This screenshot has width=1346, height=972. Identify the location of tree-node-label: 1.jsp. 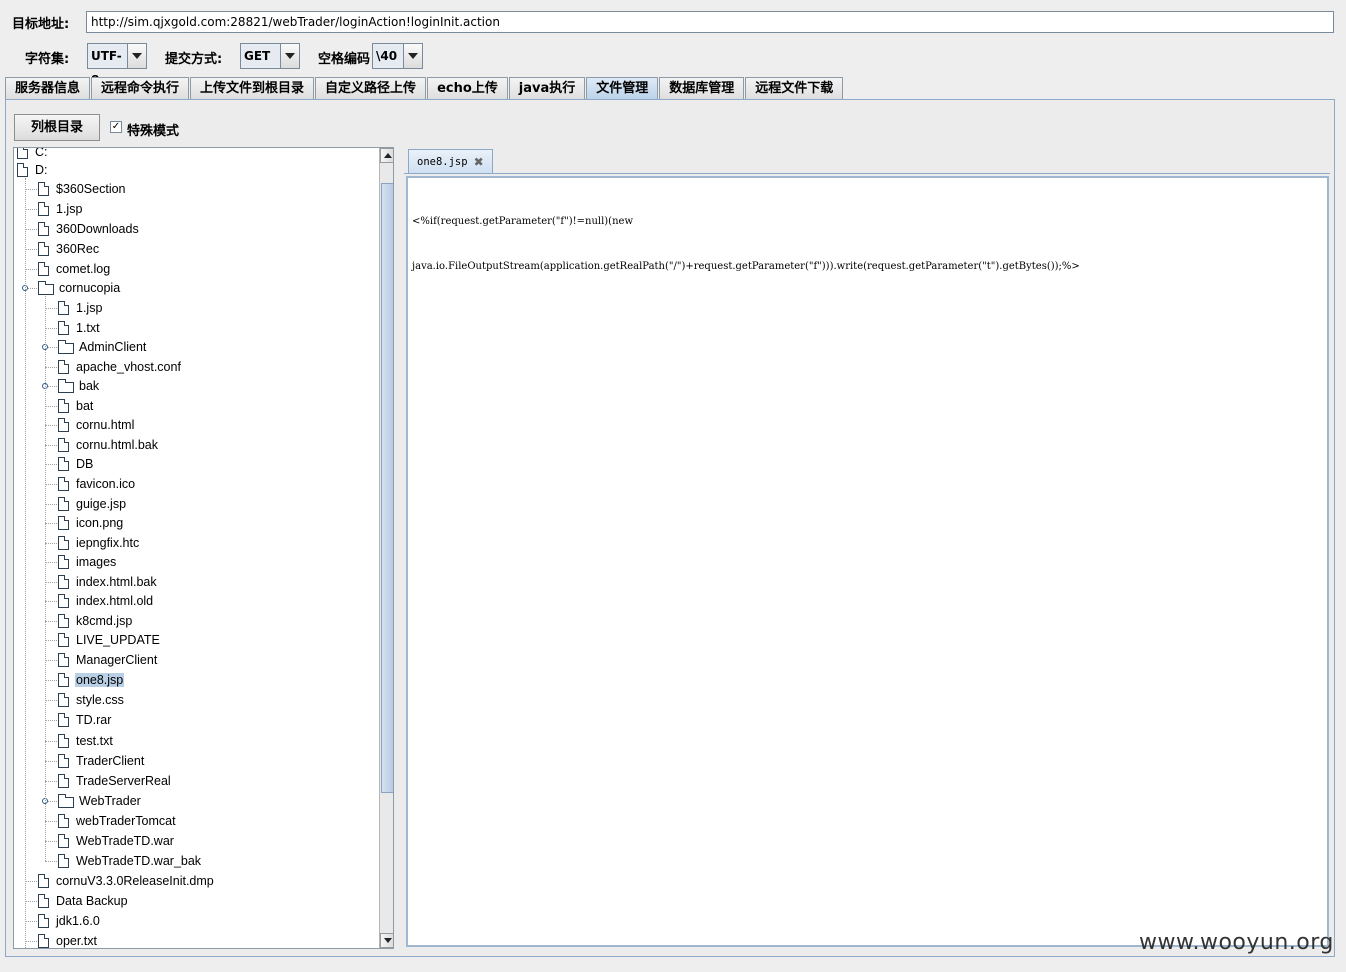
(69, 209).